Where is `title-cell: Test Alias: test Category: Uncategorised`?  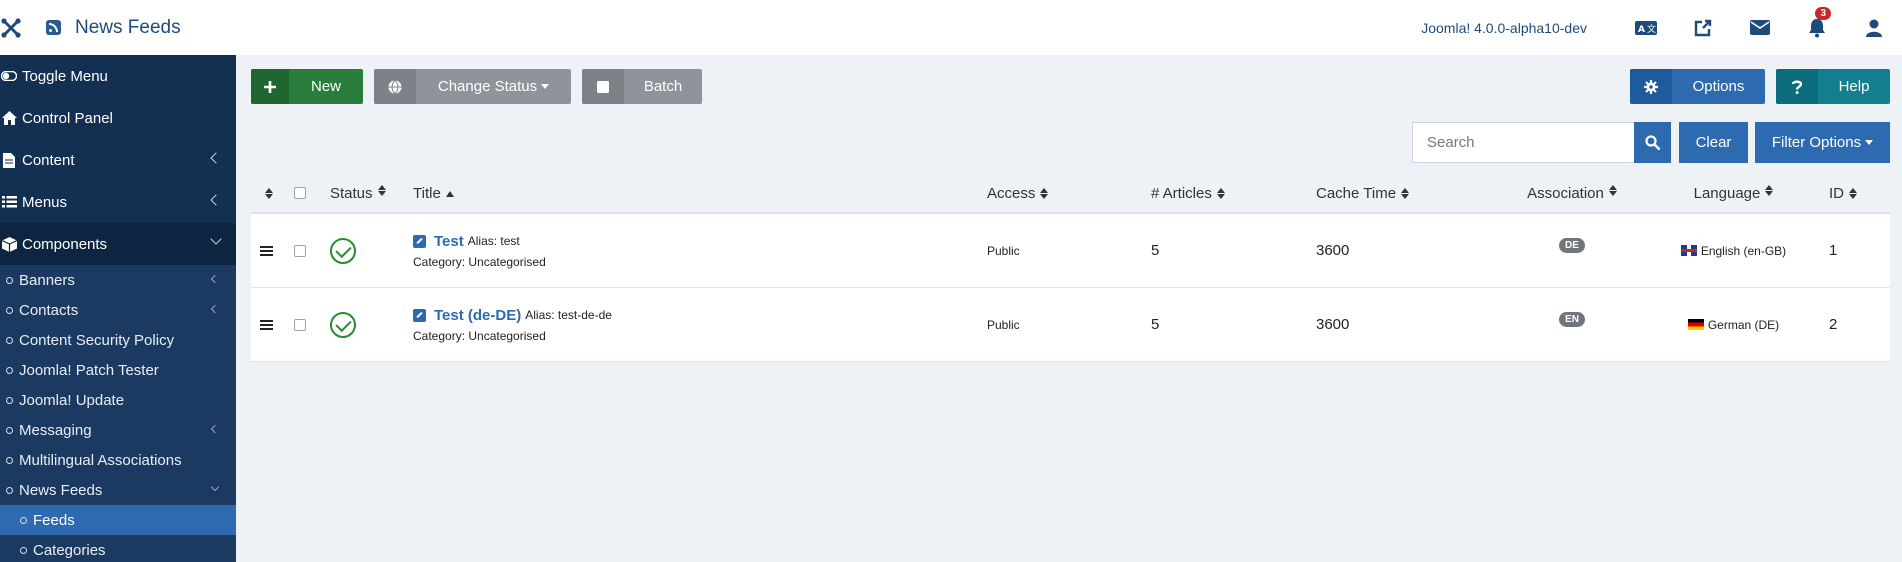 title-cell: Test Alias: test Category: Uncategorised is located at coordinates (698, 251).